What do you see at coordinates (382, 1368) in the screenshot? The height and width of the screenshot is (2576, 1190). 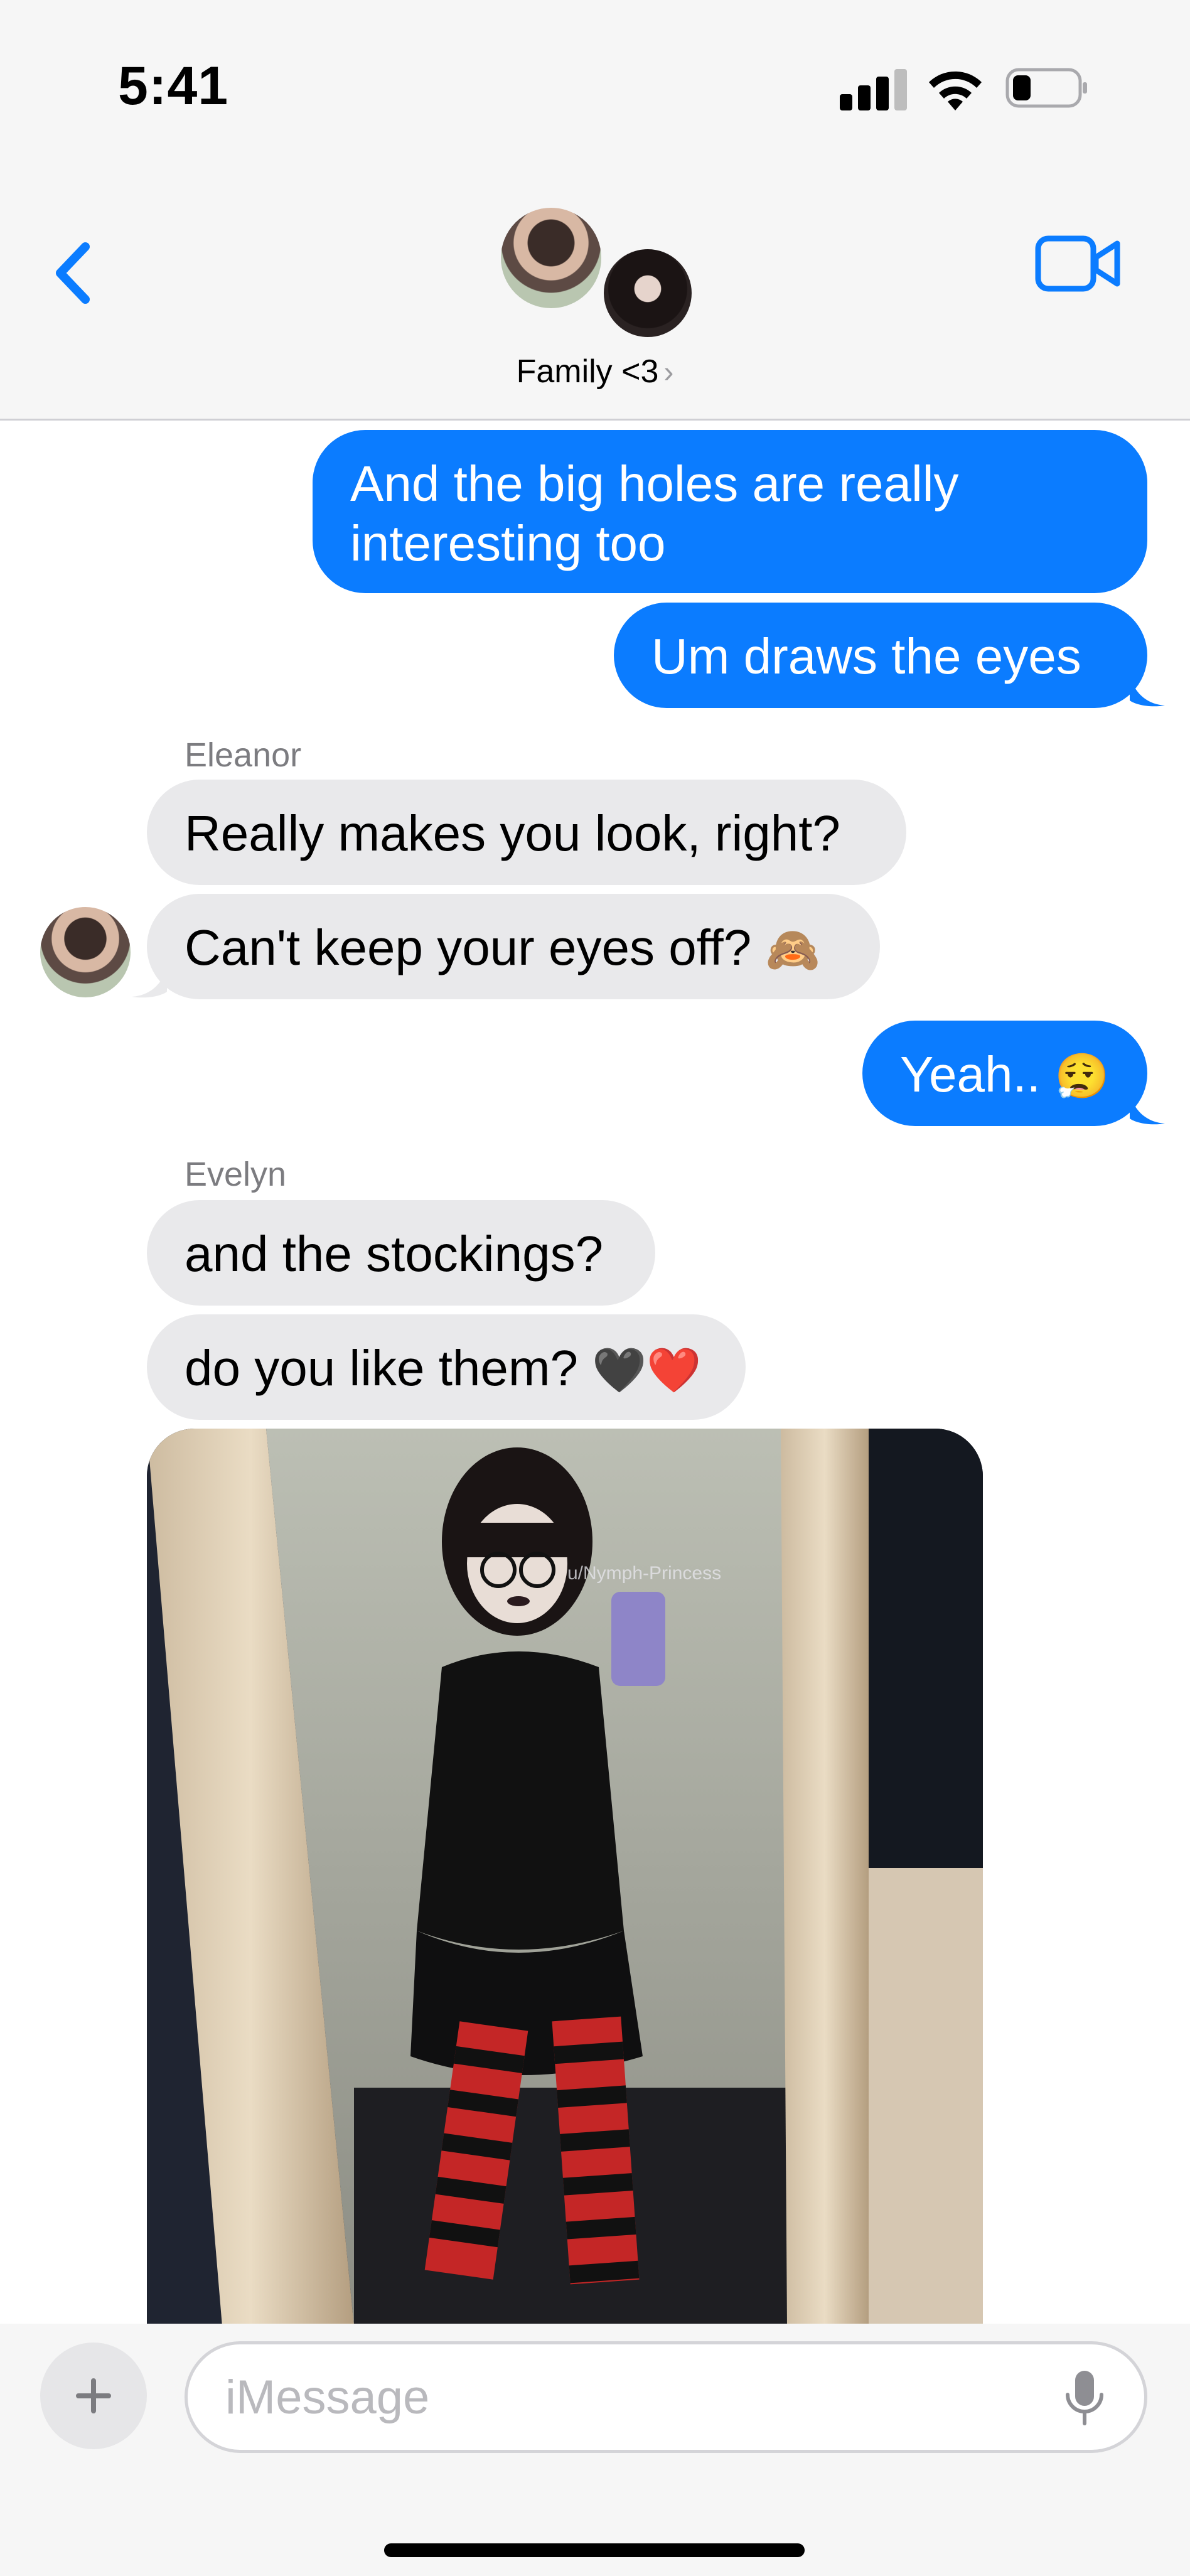 I see `message-text: do you like them?` at bounding box center [382, 1368].